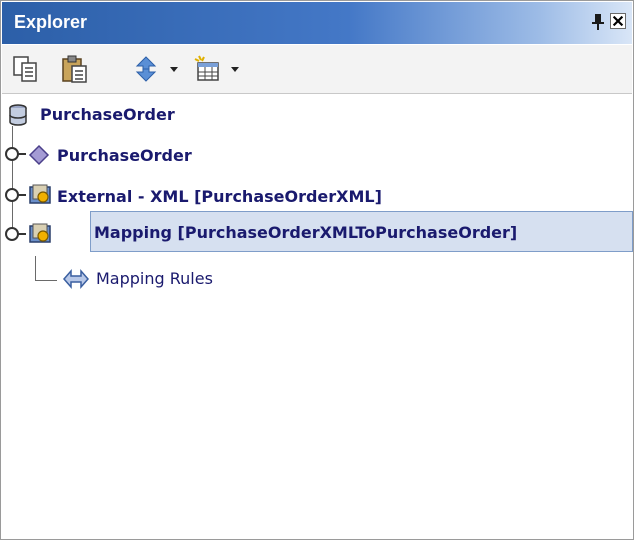 The width and height of the screenshot is (634, 540). I want to click on new-table-icon, so click(208, 69).